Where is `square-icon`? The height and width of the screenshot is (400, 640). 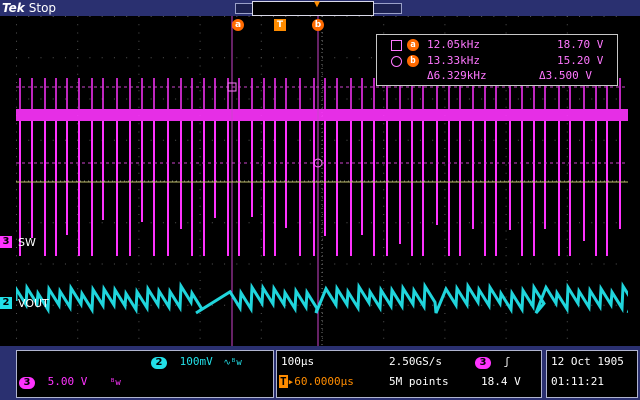
square-icon is located at coordinates (396, 45).